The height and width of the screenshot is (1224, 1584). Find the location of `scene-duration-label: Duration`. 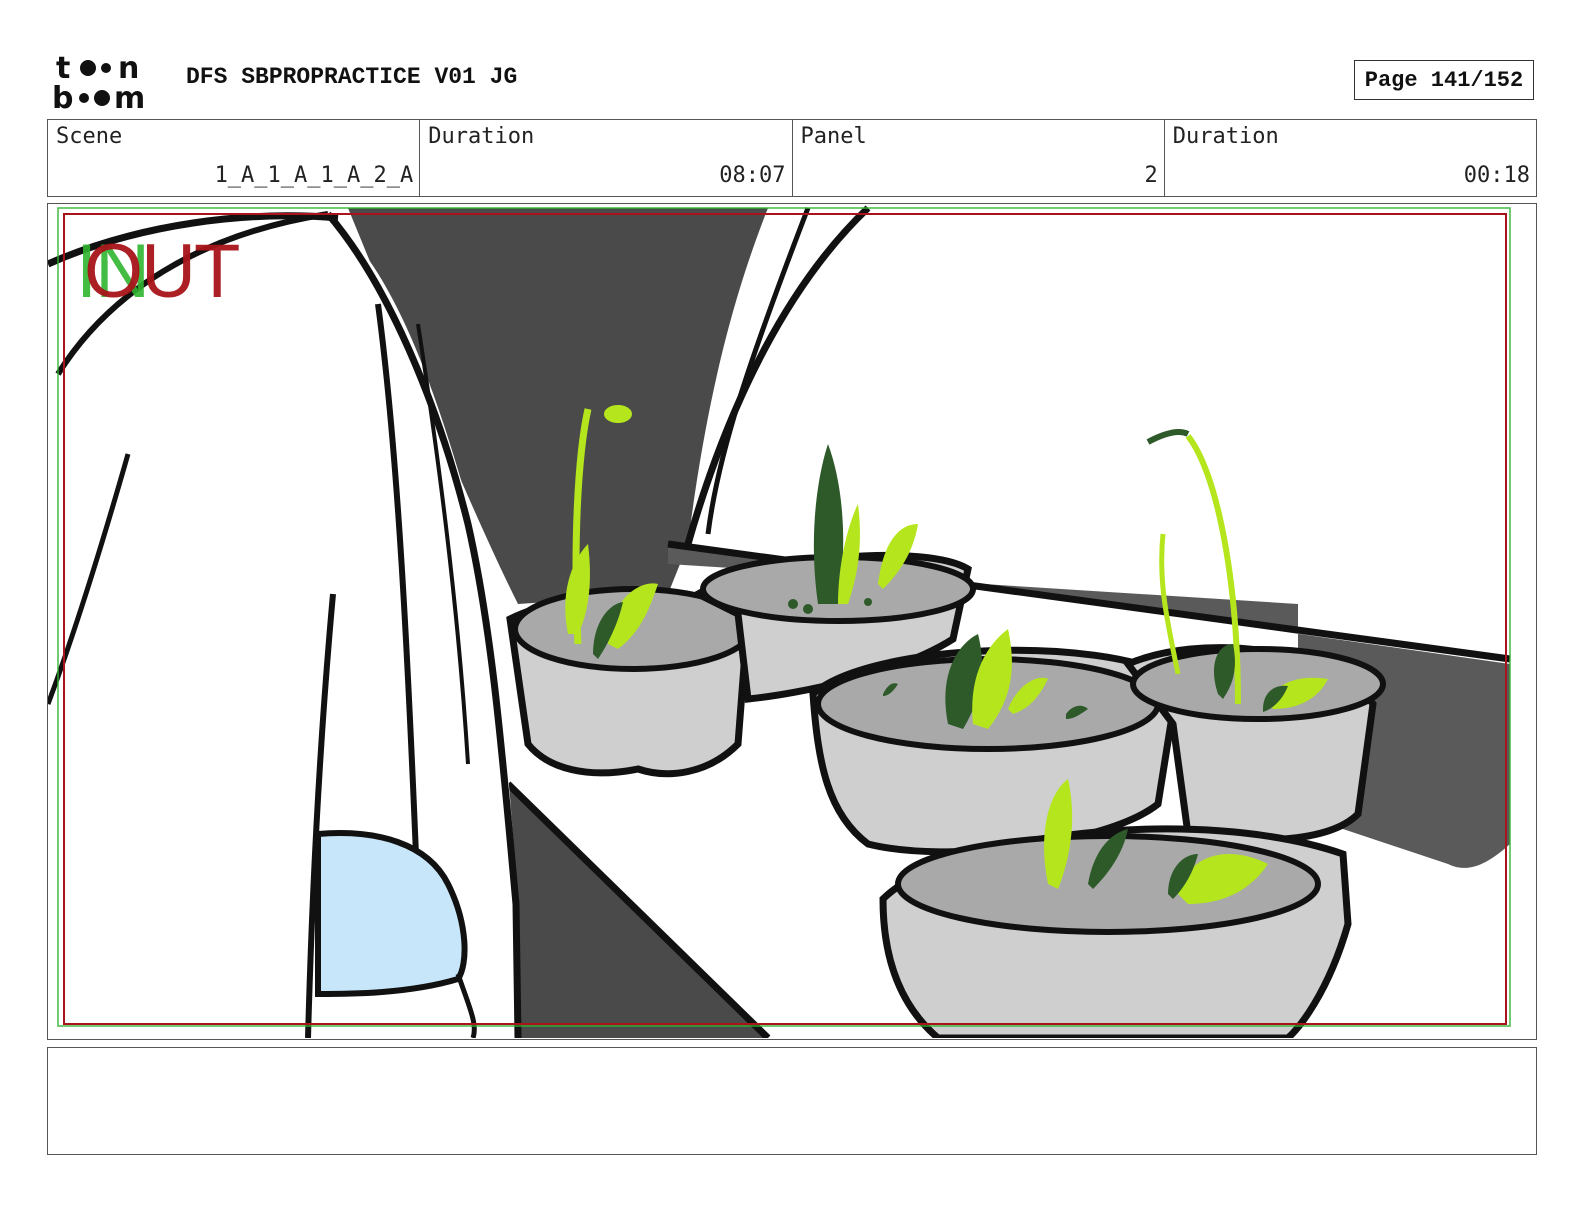

scene-duration-label: Duration is located at coordinates (481, 136).